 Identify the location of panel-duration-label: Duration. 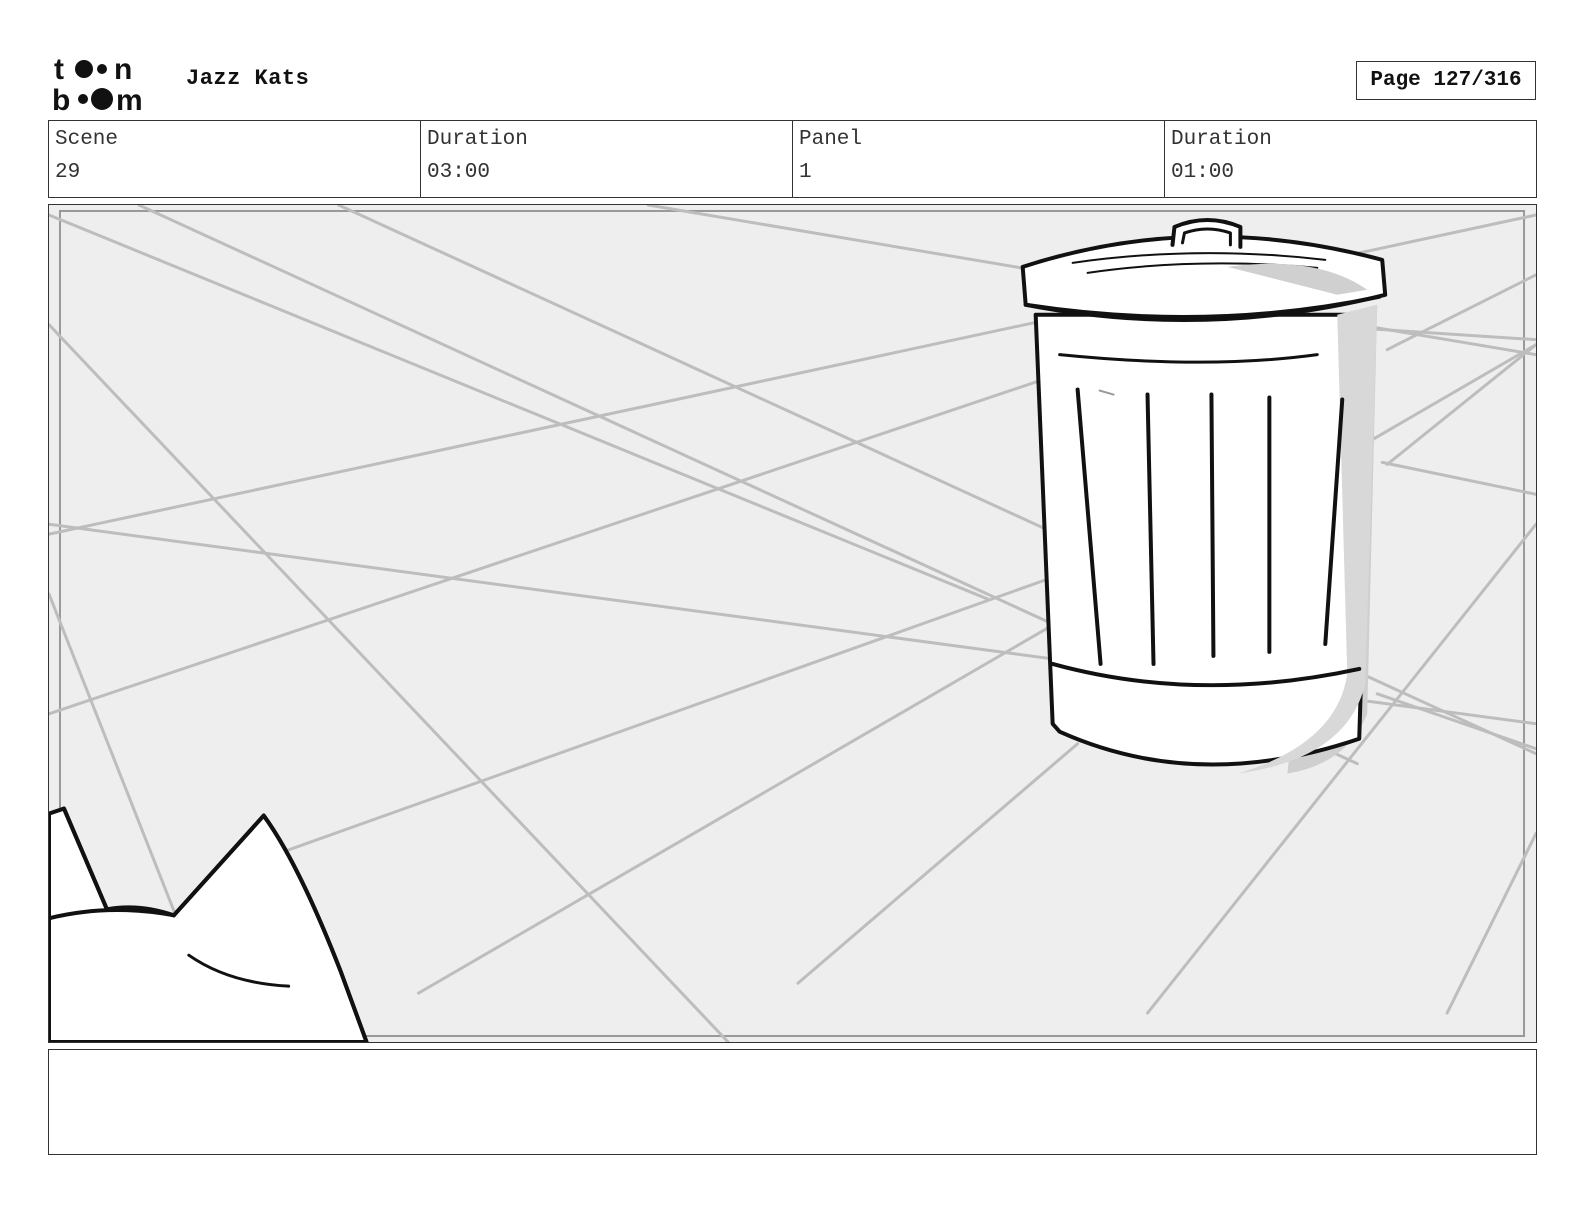
(1221, 139).